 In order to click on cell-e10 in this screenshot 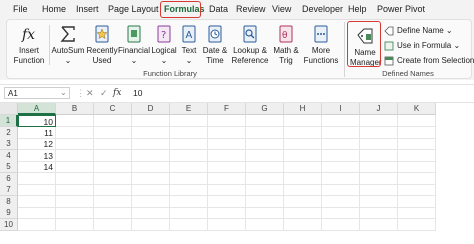, I will do `click(189, 224)`.